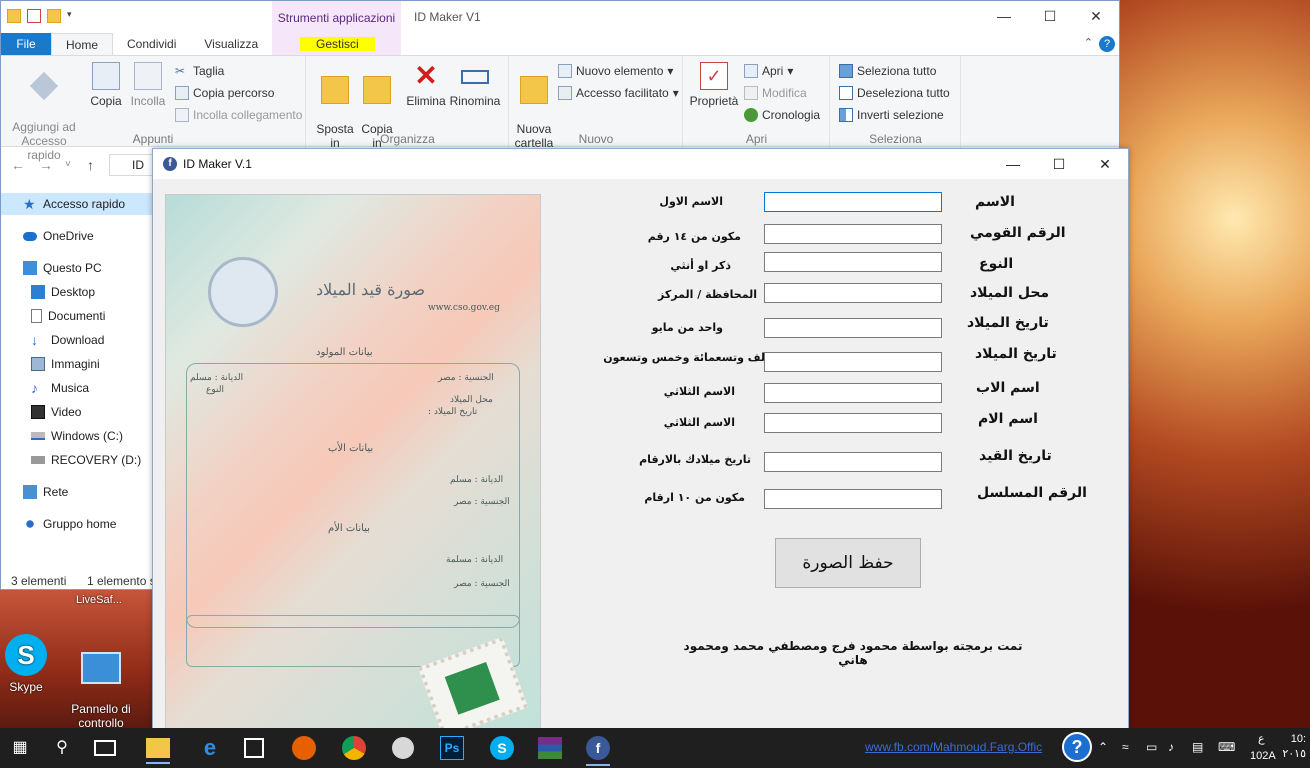 This screenshot has width=1310, height=768. Describe the element at coordinates (158, 751) in the screenshot. I see `file-explorer-taskbar-icon` at that location.